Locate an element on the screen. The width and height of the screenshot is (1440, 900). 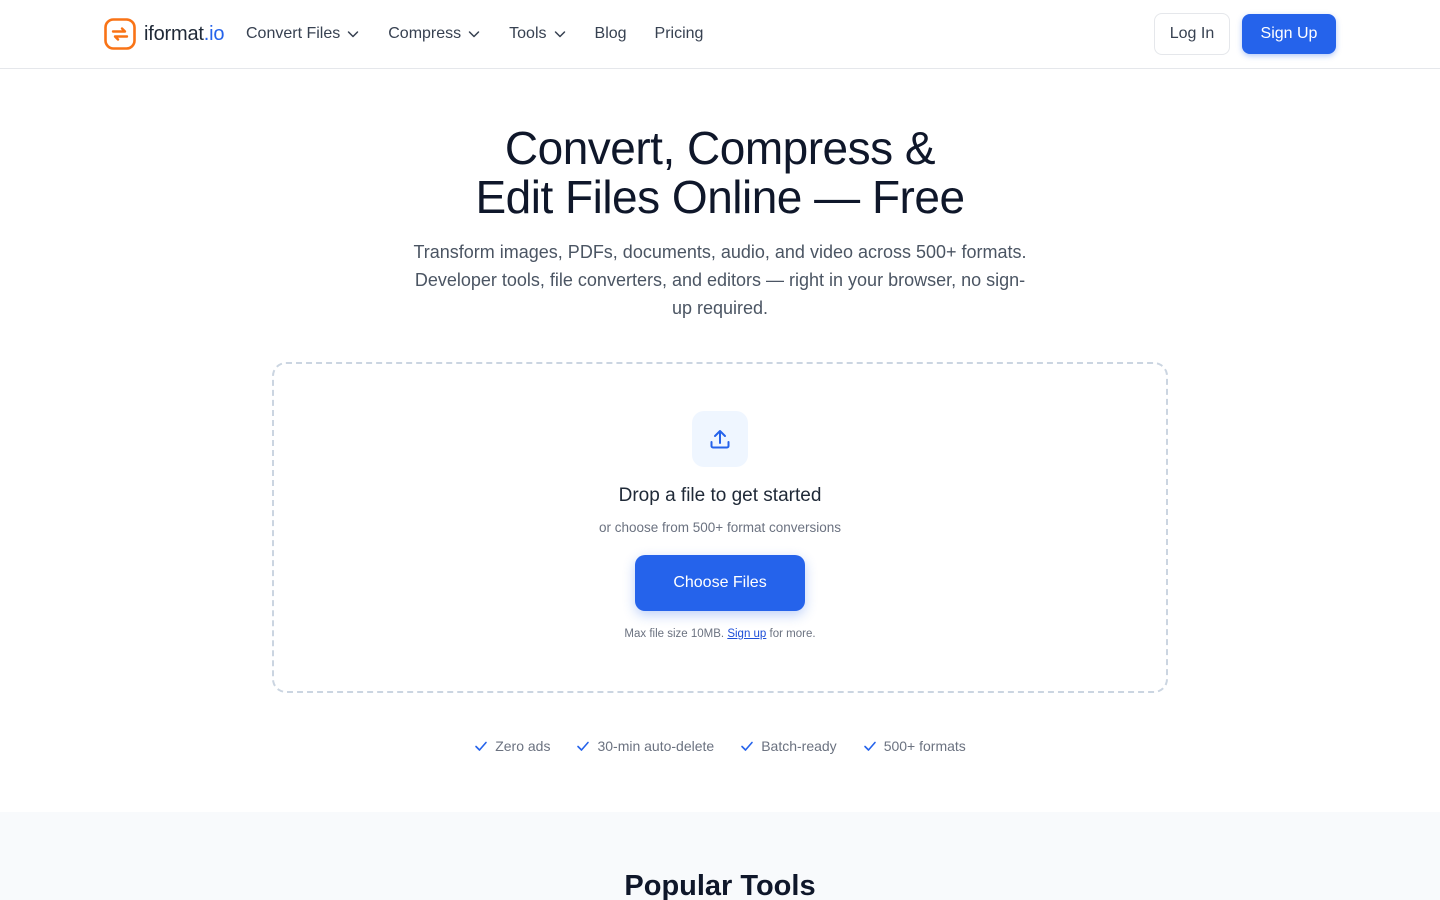
brand-logo: iformat.io is located at coordinates (164, 34).